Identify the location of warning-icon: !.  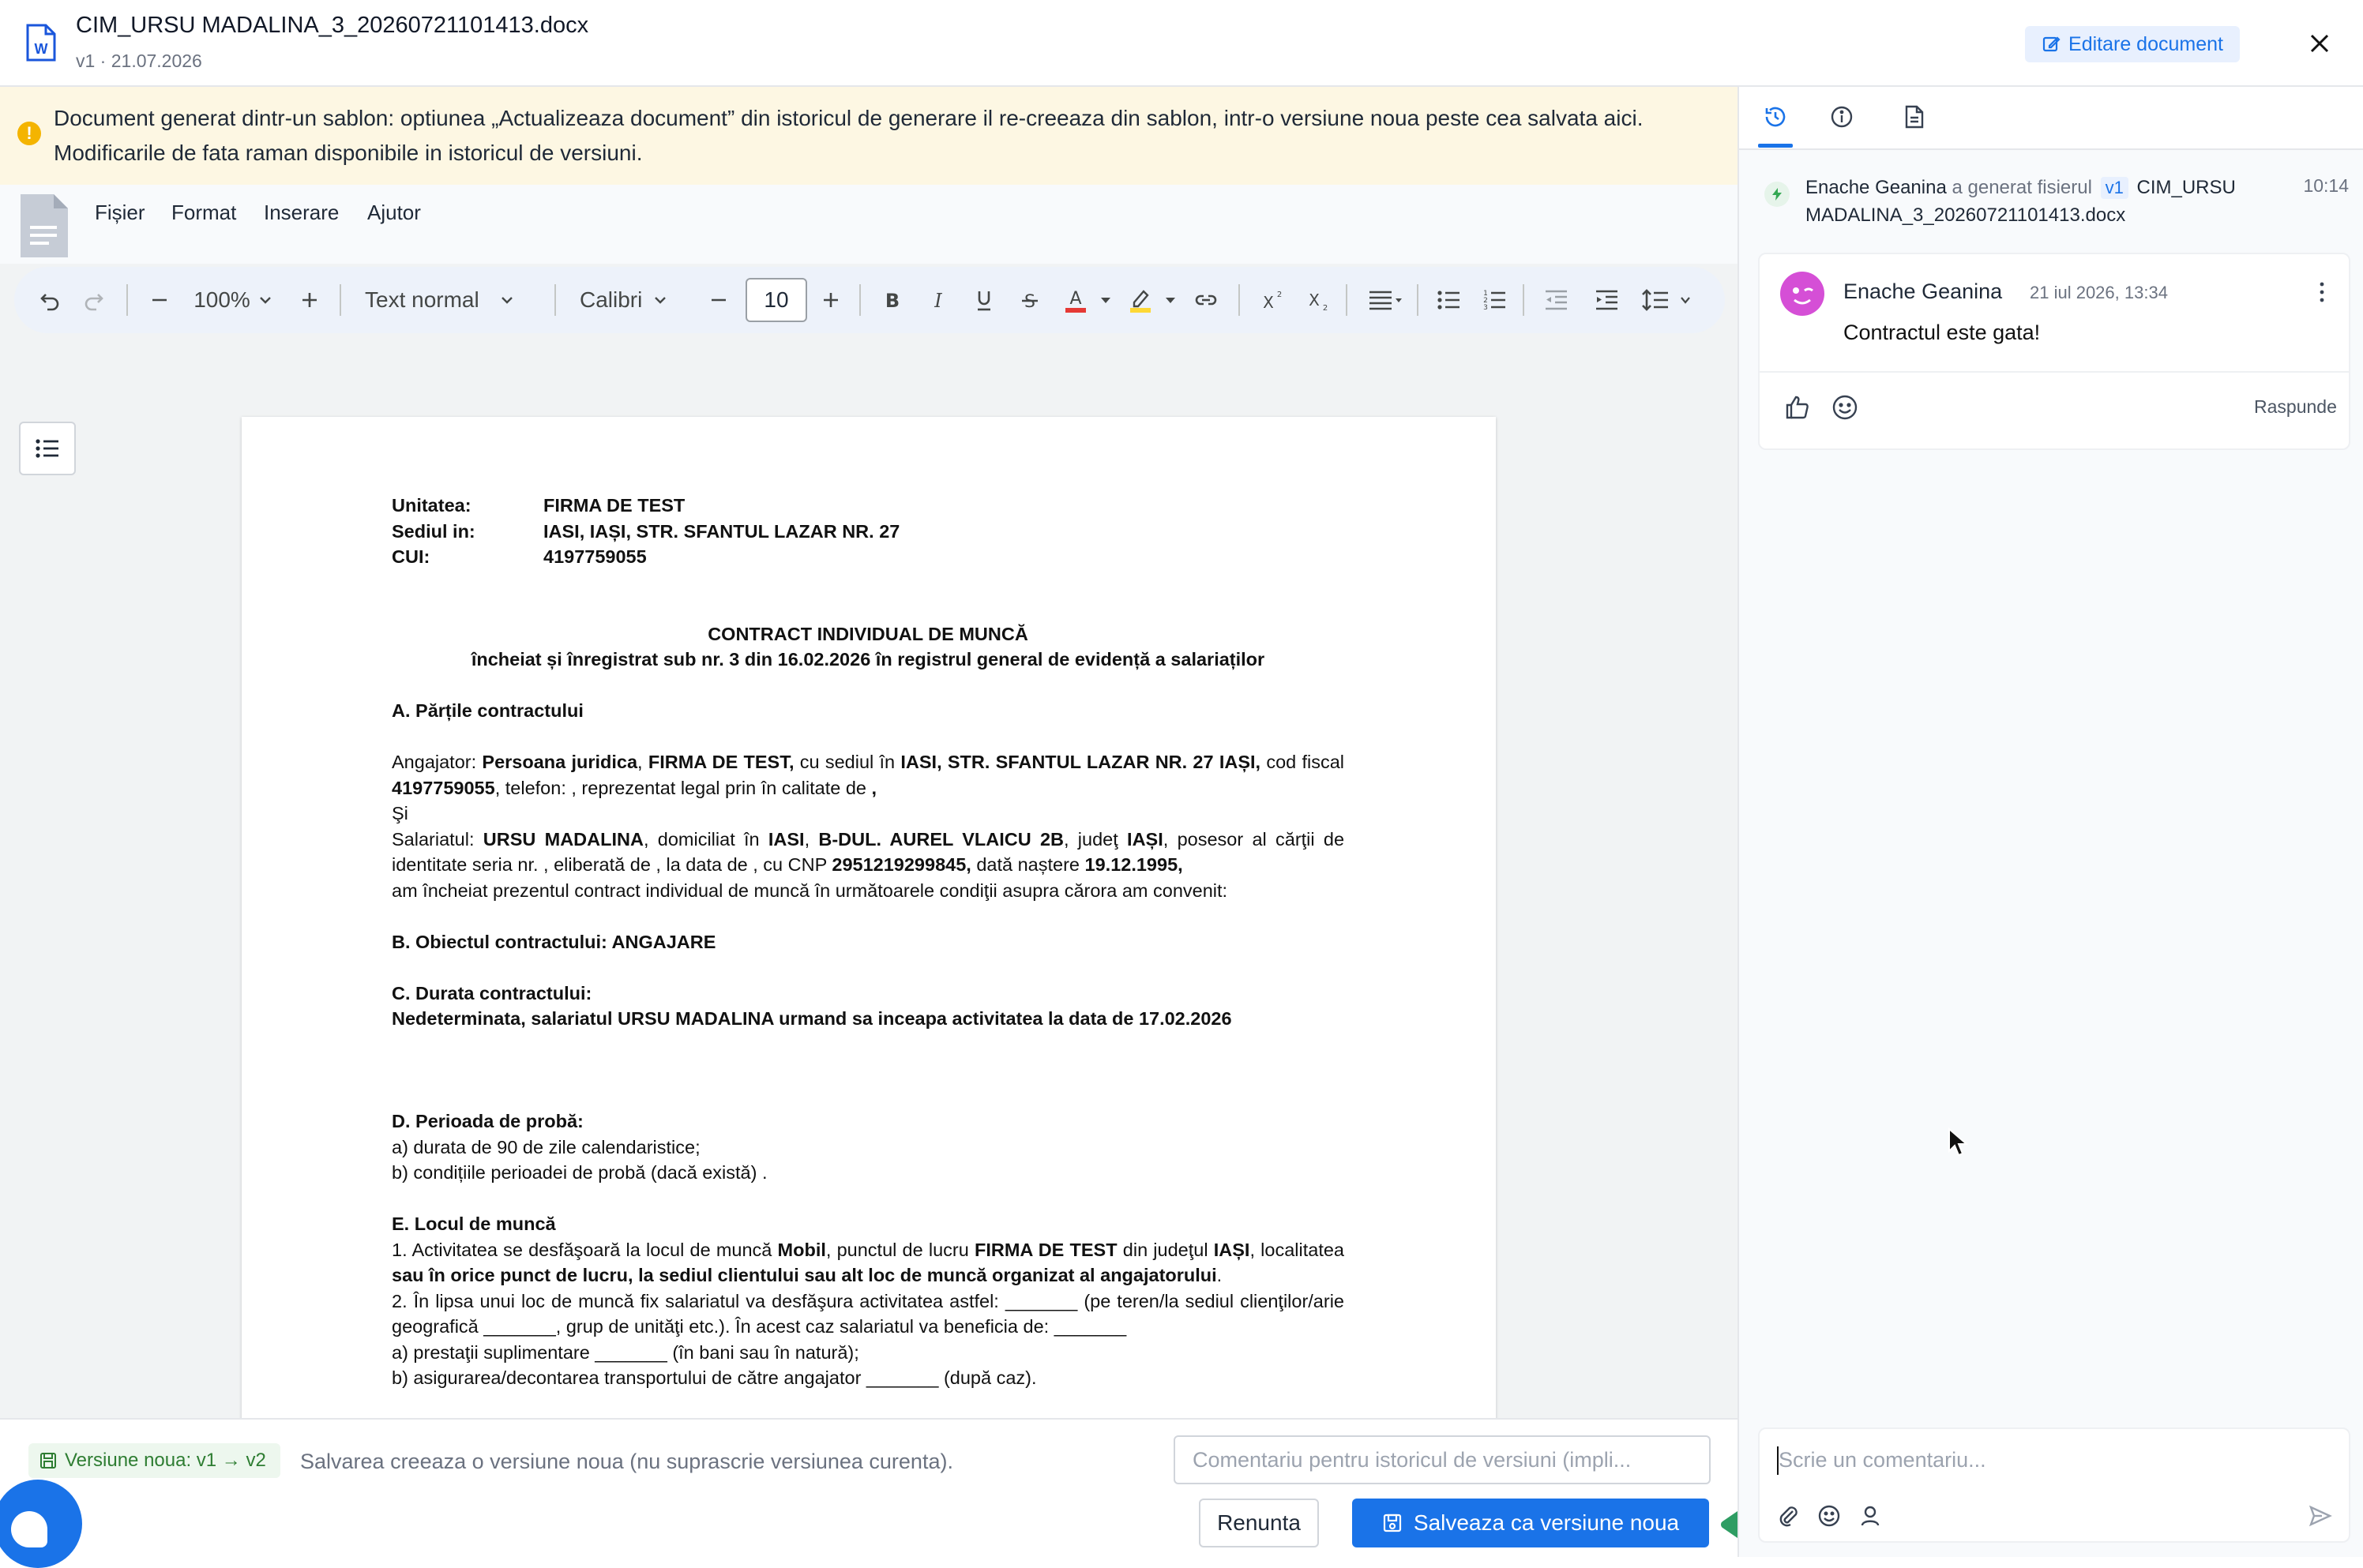
(29, 133).